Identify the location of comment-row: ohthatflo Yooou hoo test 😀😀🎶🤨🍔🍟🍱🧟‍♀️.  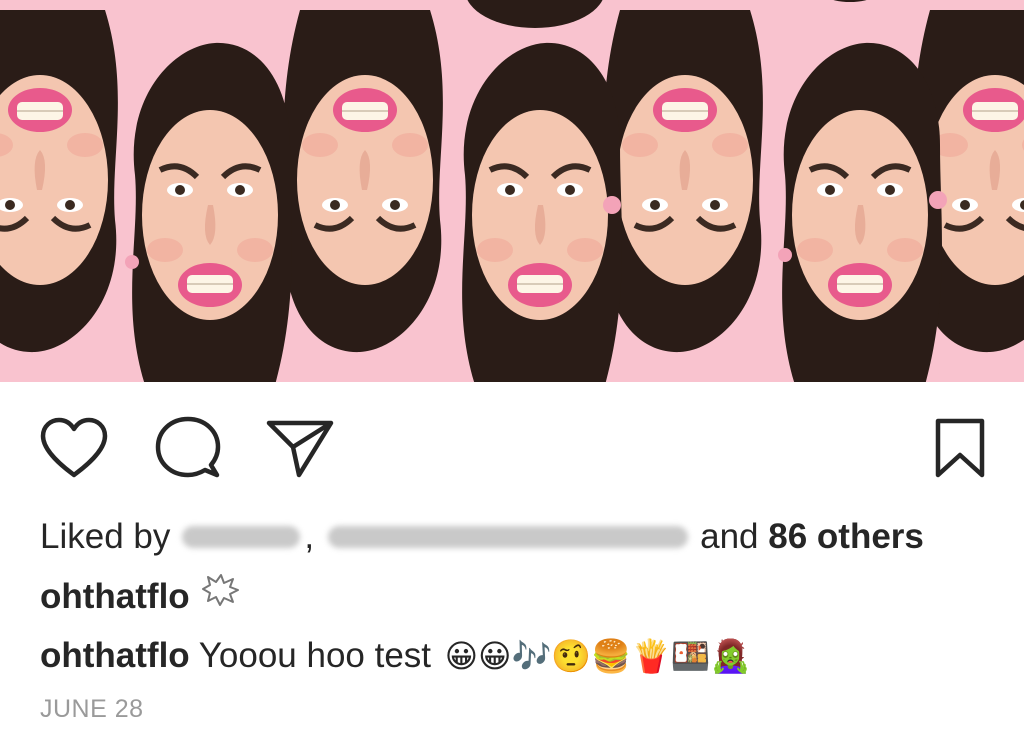
(395, 656).